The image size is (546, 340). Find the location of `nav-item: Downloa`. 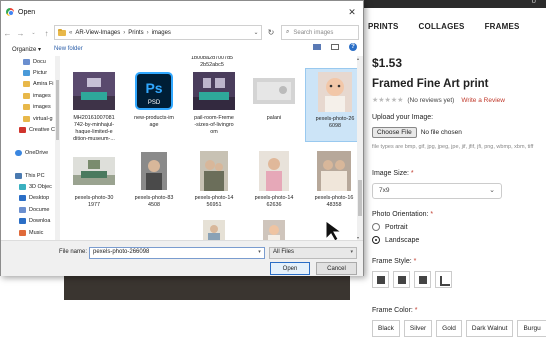

nav-item: Downloa is located at coordinates (28, 220).